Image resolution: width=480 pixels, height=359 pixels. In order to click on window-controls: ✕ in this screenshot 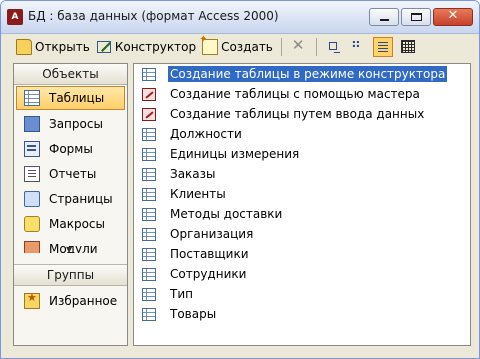, I will do `click(421, 17)`.